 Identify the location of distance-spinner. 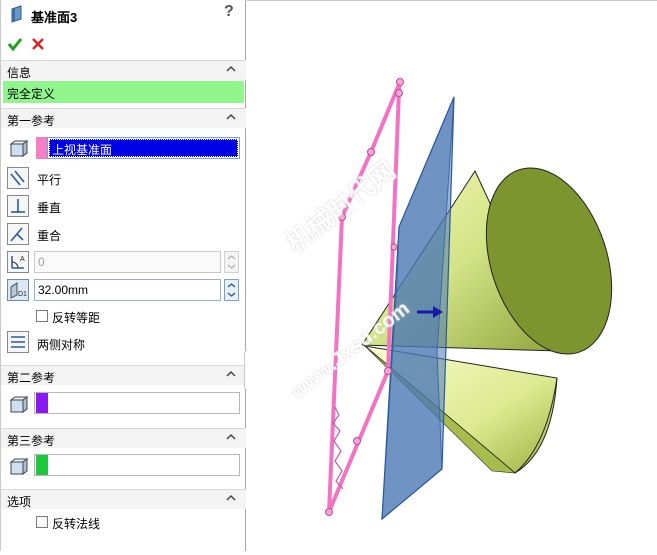
(231, 290).